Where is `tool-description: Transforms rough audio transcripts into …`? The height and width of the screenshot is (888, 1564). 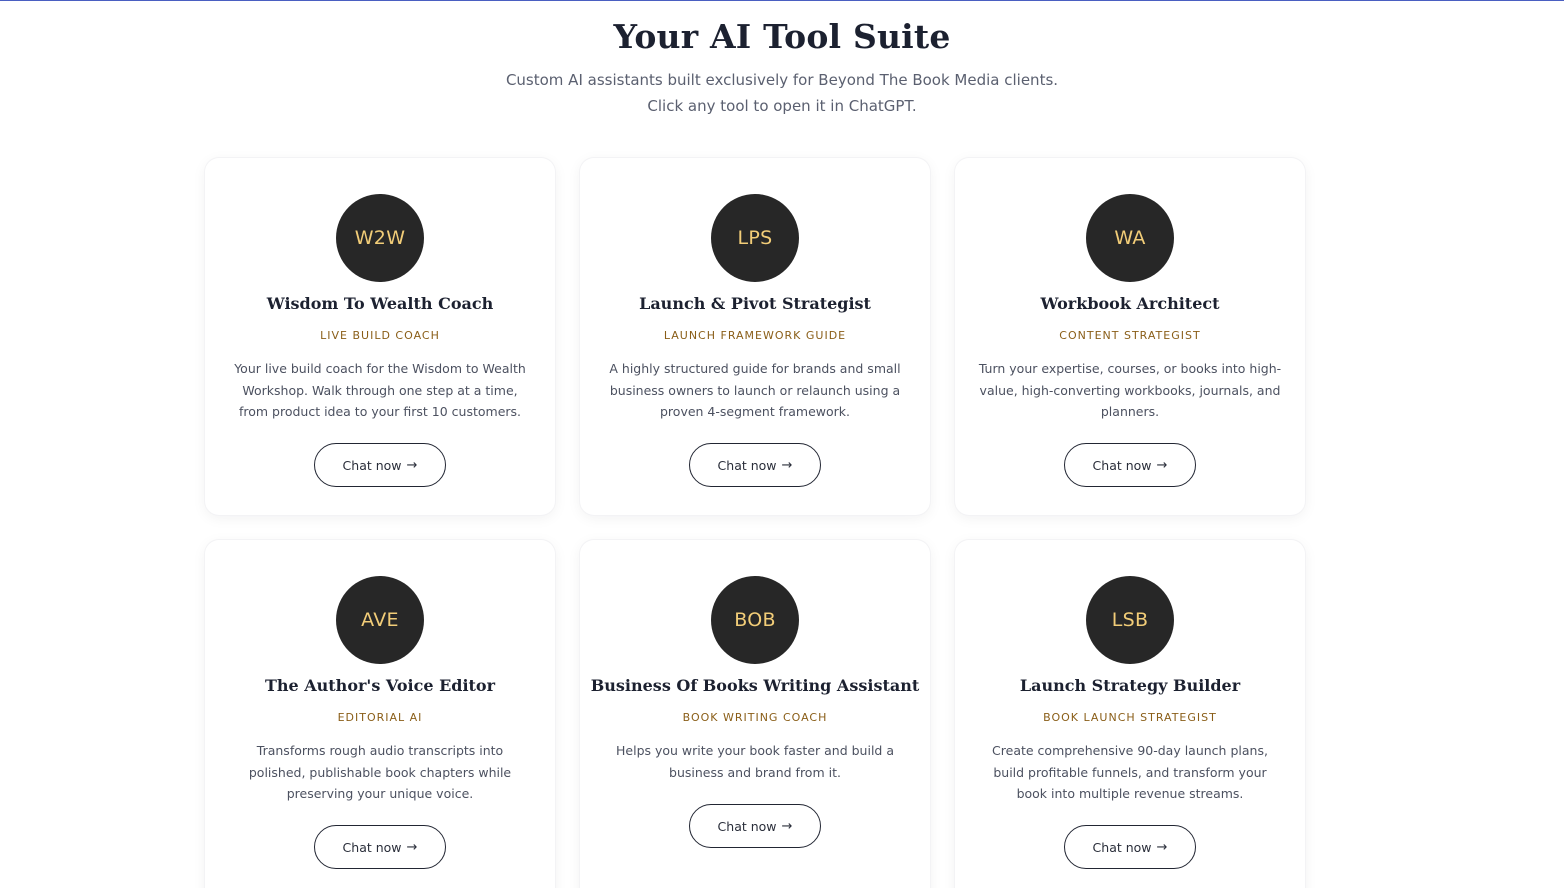 tool-description: Transforms rough audio transcripts into … is located at coordinates (380, 772).